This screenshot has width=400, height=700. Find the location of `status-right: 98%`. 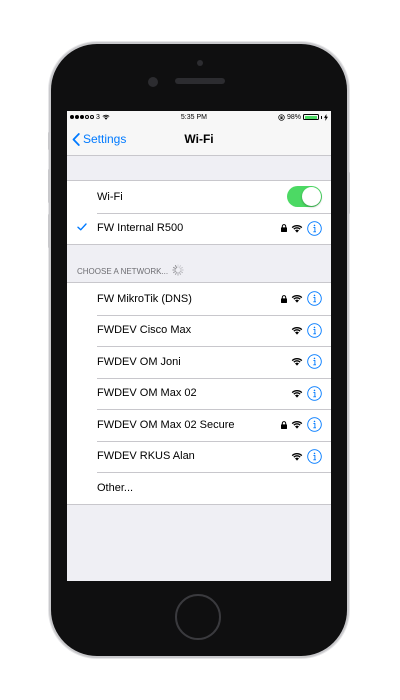

status-right: 98% is located at coordinates (303, 117).